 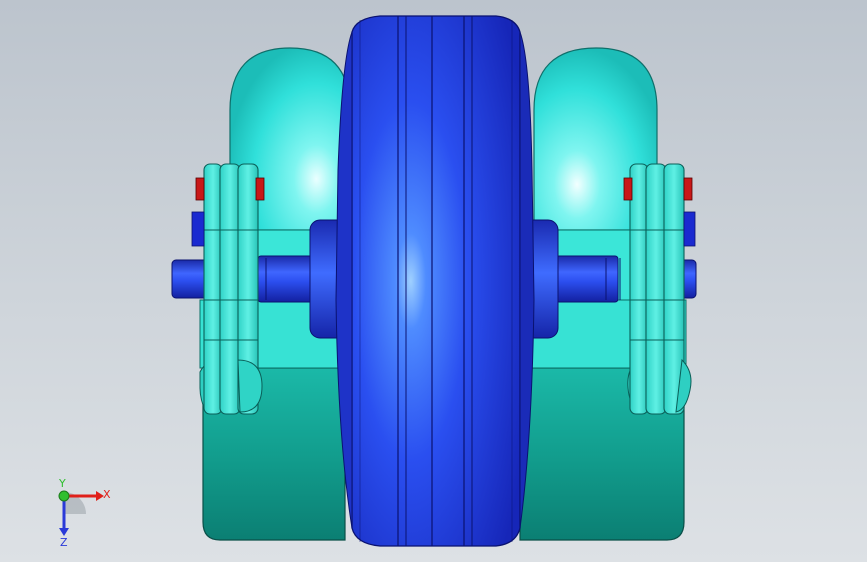 What do you see at coordinates (231, 289) in the screenshot?
I see `bracket-left` at bounding box center [231, 289].